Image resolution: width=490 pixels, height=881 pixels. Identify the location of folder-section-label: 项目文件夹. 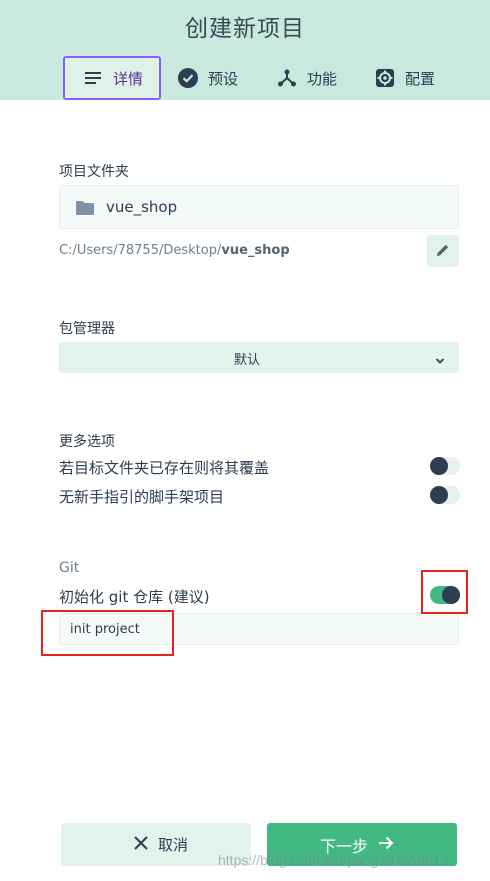
(94, 172).